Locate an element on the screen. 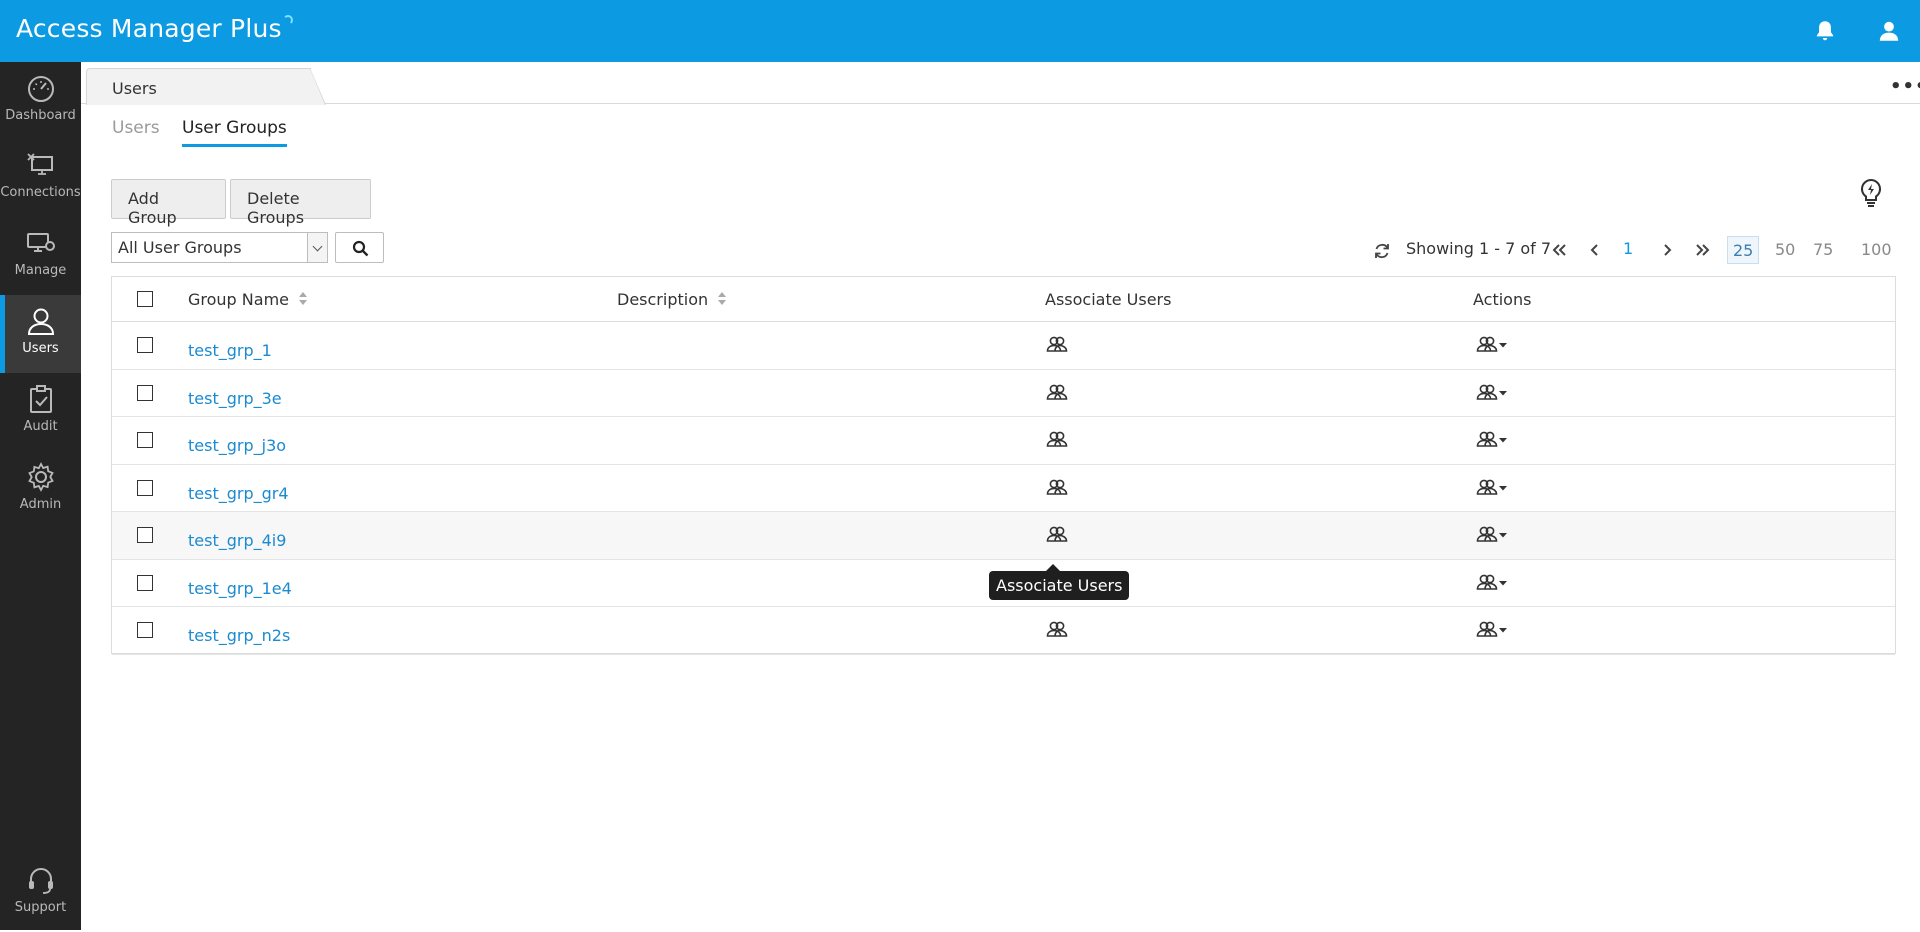 This screenshot has height=932, width=1920. add-group-button: Add Group is located at coordinates (168, 203).